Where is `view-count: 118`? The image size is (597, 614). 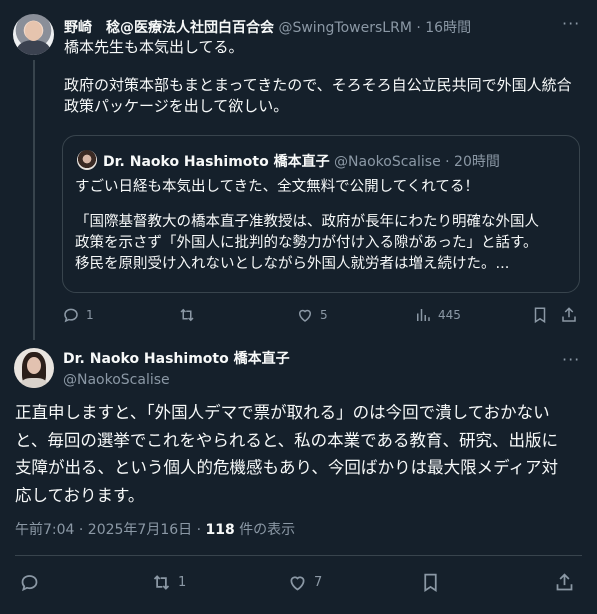
view-count: 118 is located at coordinates (220, 530).